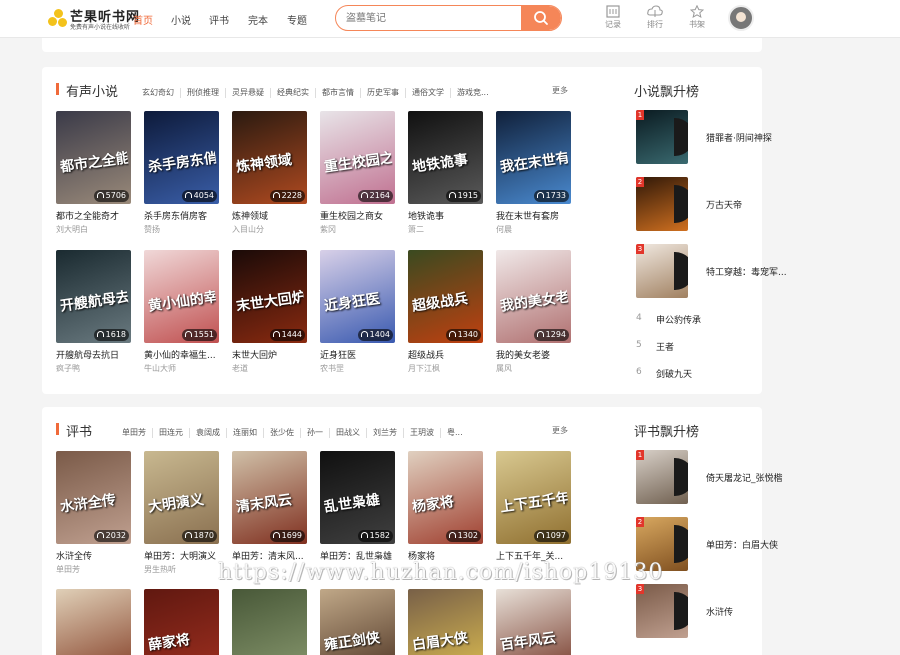 The image size is (900, 655). I want to click on book-author: 入目山分, so click(272, 229).